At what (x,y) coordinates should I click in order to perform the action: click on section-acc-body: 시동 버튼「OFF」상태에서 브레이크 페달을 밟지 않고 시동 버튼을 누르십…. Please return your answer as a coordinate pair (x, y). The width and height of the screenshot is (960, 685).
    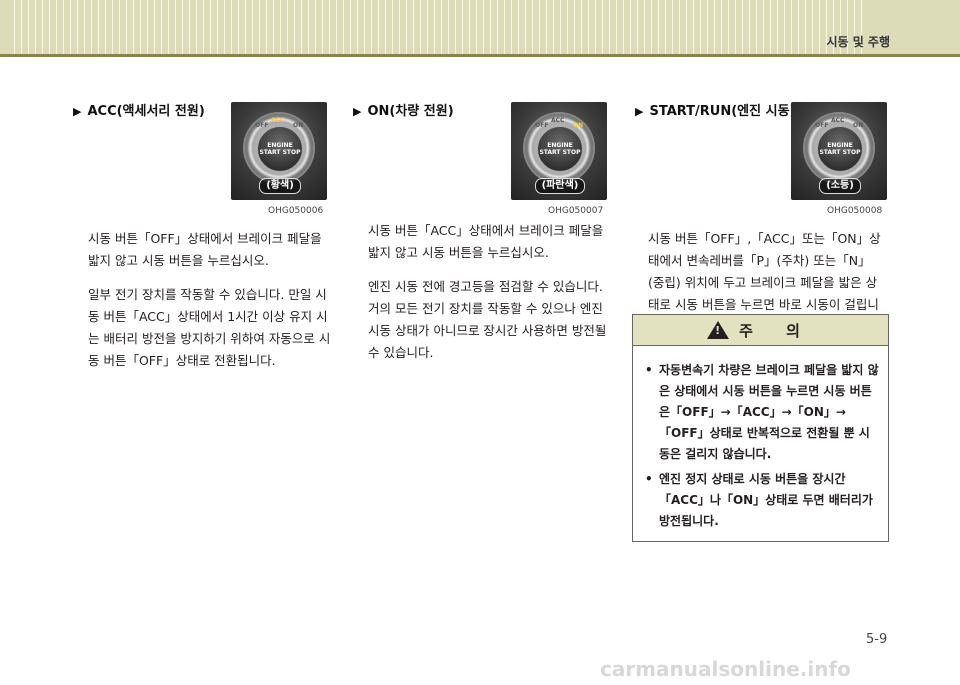
    Looking at the image, I should click on (211, 306).